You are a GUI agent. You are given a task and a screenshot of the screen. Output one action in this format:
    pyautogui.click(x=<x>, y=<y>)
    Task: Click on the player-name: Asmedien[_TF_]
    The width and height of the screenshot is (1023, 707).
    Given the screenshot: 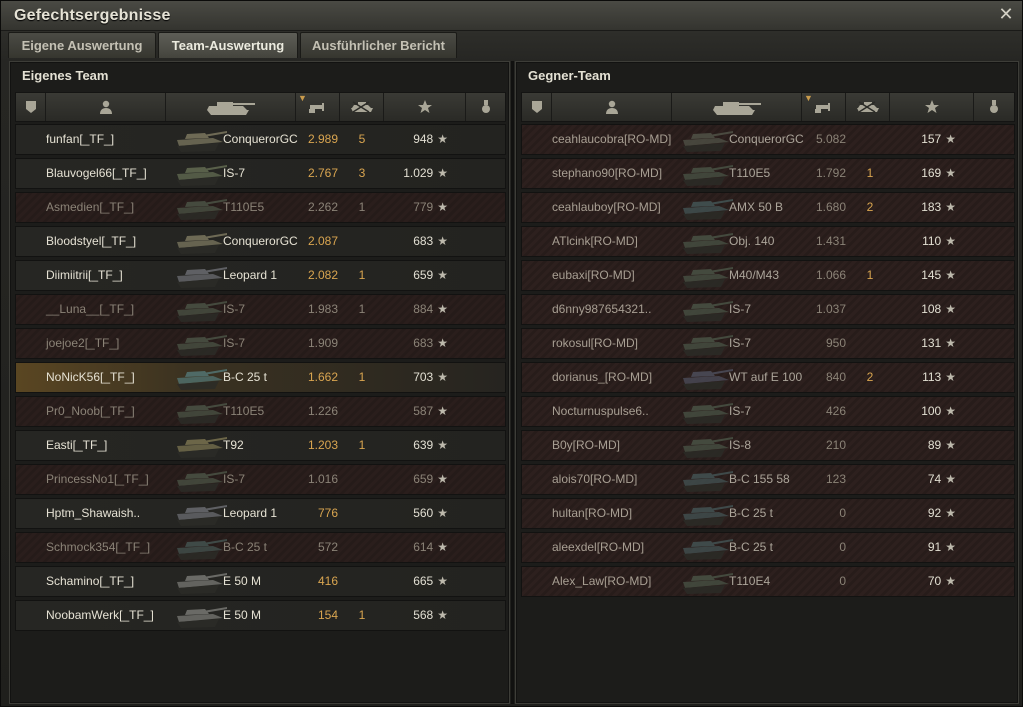 What is the action you would take?
    pyautogui.click(x=90, y=207)
    